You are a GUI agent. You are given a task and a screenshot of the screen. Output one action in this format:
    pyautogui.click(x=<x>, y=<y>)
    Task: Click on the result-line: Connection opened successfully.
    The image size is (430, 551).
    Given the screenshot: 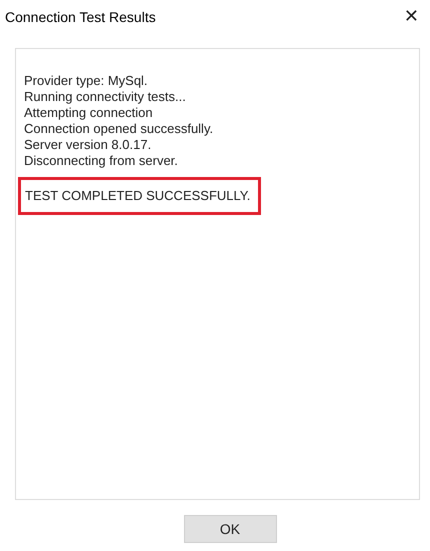 What is the action you would take?
    pyautogui.click(x=118, y=129)
    